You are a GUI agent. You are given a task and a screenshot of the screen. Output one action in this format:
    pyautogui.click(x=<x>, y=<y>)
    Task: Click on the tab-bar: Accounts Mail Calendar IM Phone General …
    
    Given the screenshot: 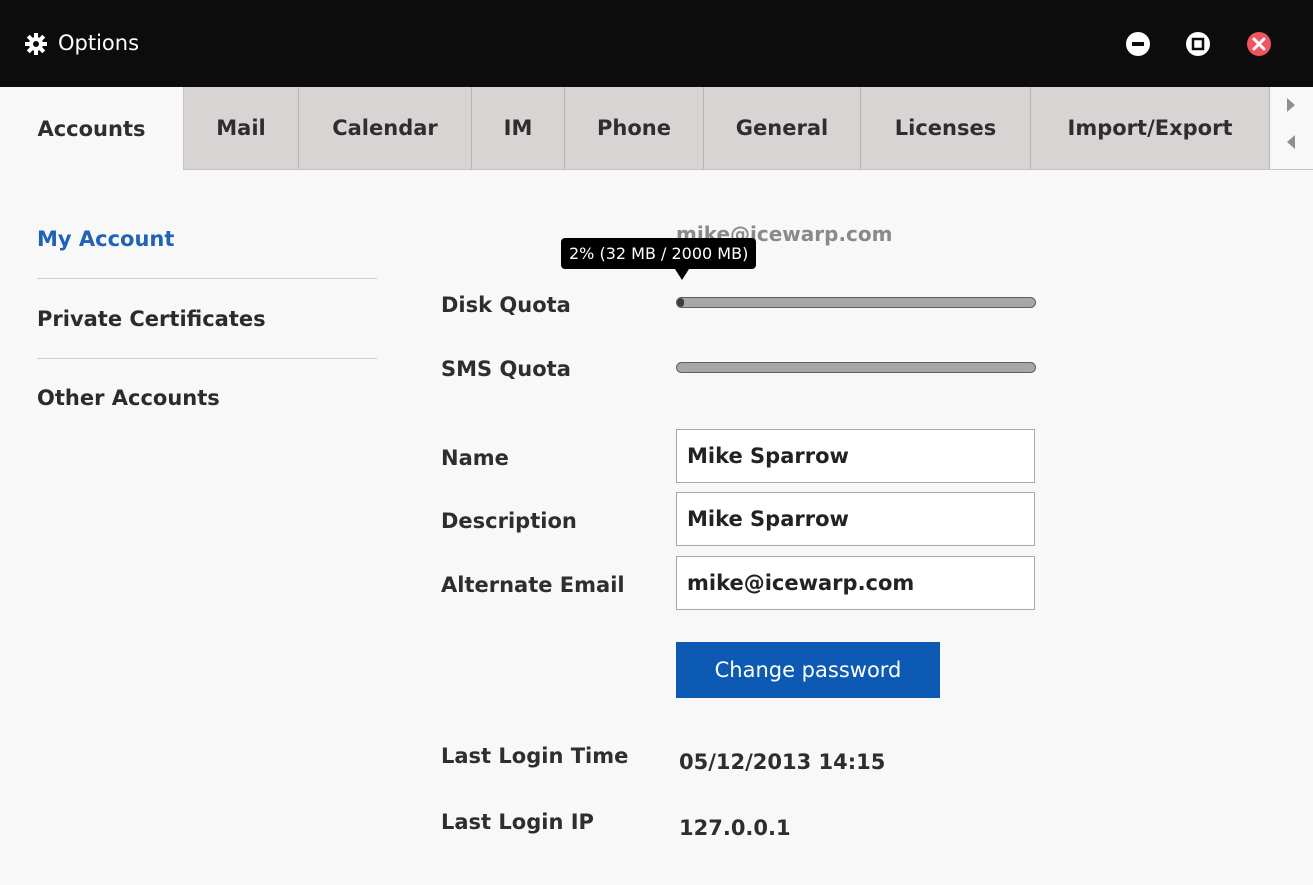 What is the action you would take?
    pyautogui.click(x=656, y=128)
    